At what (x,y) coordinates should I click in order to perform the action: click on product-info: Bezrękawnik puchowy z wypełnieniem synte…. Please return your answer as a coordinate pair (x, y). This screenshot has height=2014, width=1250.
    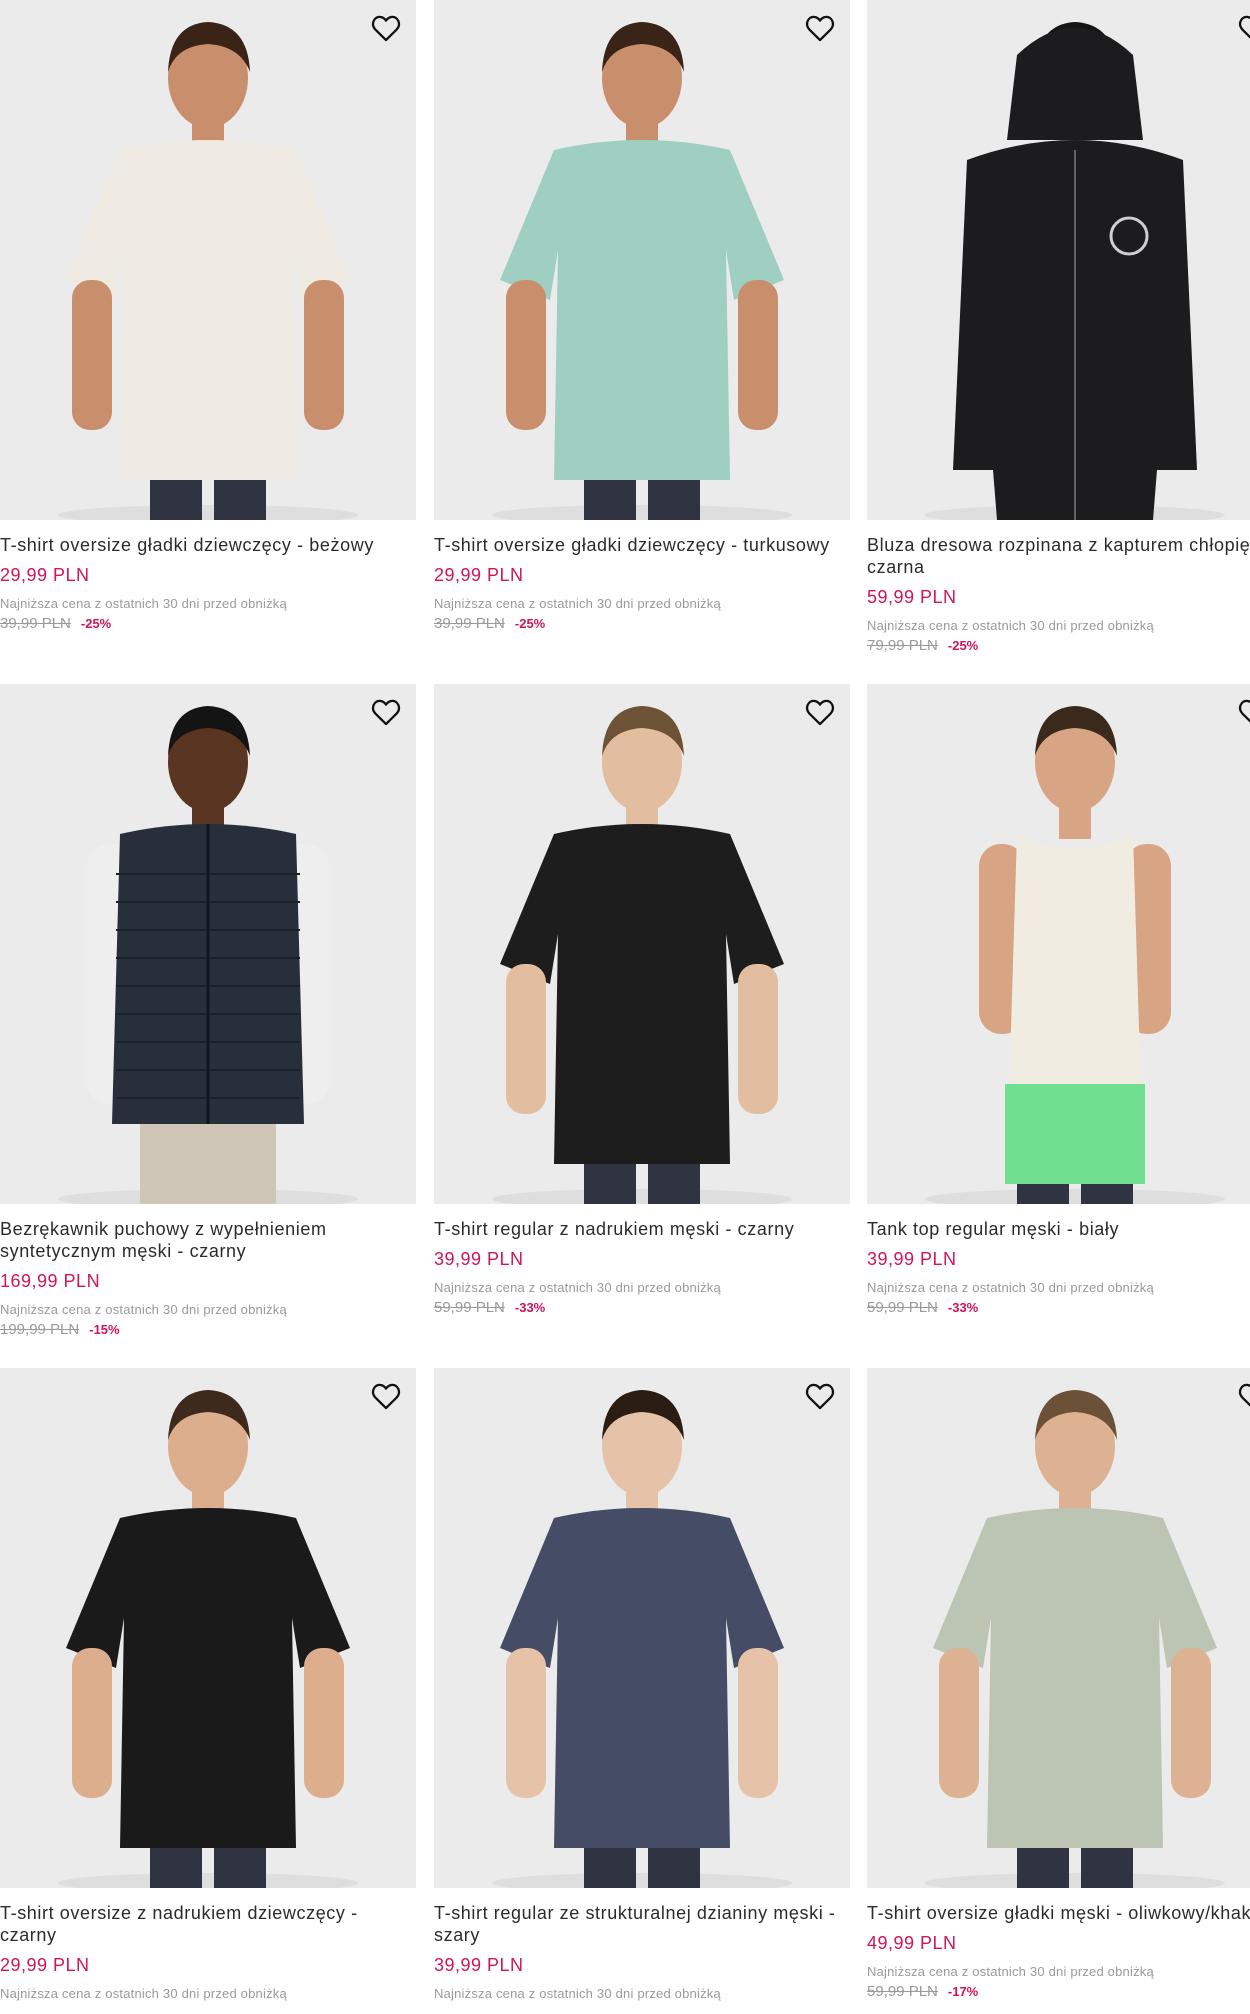
    Looking at the image, I should click on (208, 1271).